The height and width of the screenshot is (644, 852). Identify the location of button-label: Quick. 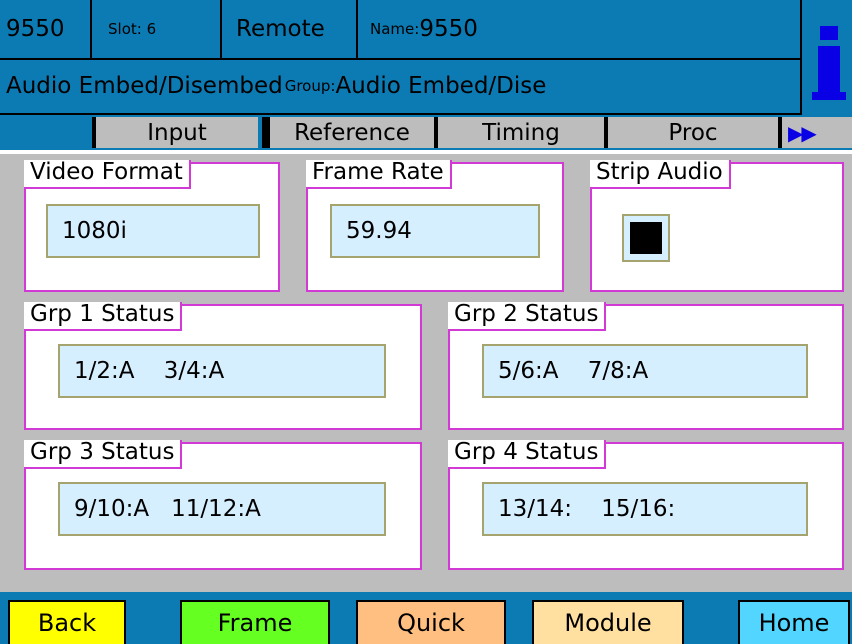
(431, 623).